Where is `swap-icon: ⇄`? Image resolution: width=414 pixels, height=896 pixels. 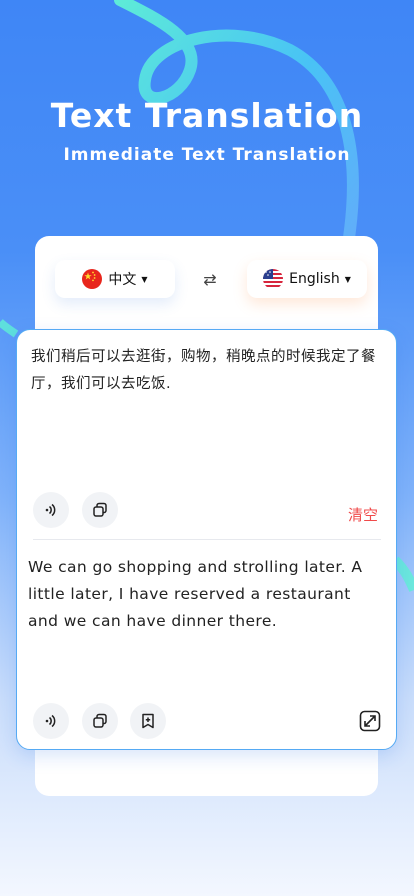 swap-icon: ⇄ is located at coordinates (210, 279).